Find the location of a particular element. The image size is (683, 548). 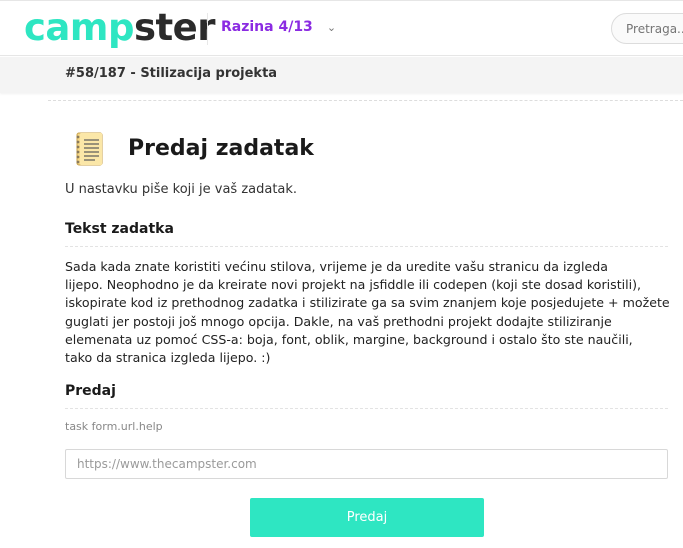

intro-text: U nastavku piše koji je vaš zadatak. is located at coordinates (181, 189).